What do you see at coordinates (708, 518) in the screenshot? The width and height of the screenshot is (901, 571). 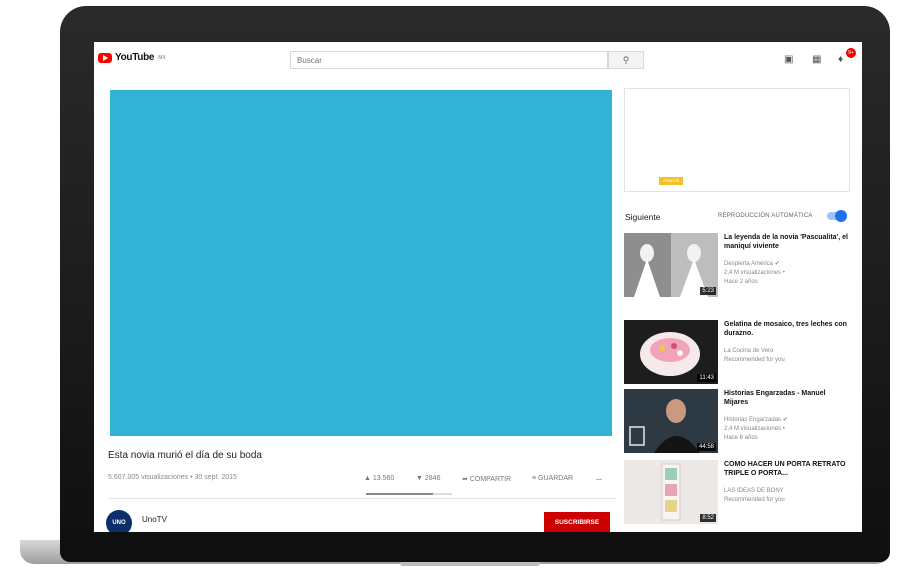 I see `video-duration: 8:52` at bounding box center [708, 518].